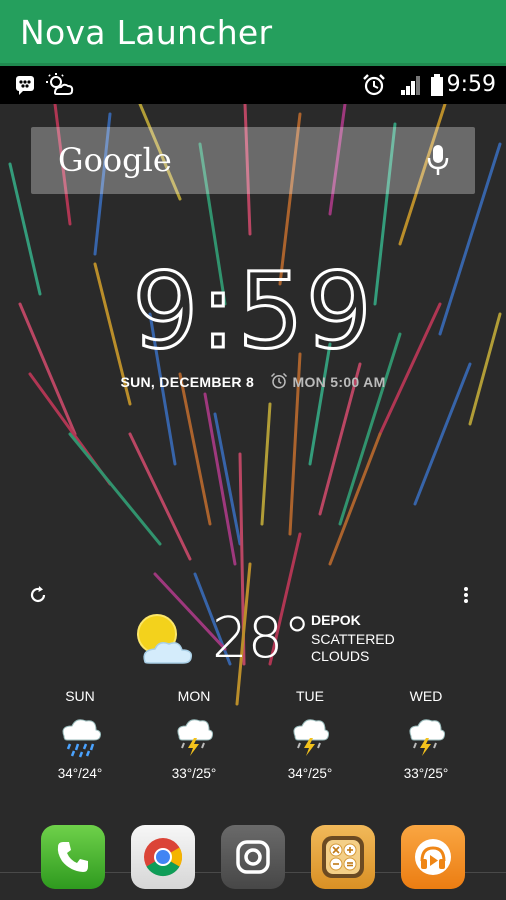  What do you see at coordinates (471, 84) in the screenshot?
I see `status-time: 9:59` at bounding box center [471, 84].